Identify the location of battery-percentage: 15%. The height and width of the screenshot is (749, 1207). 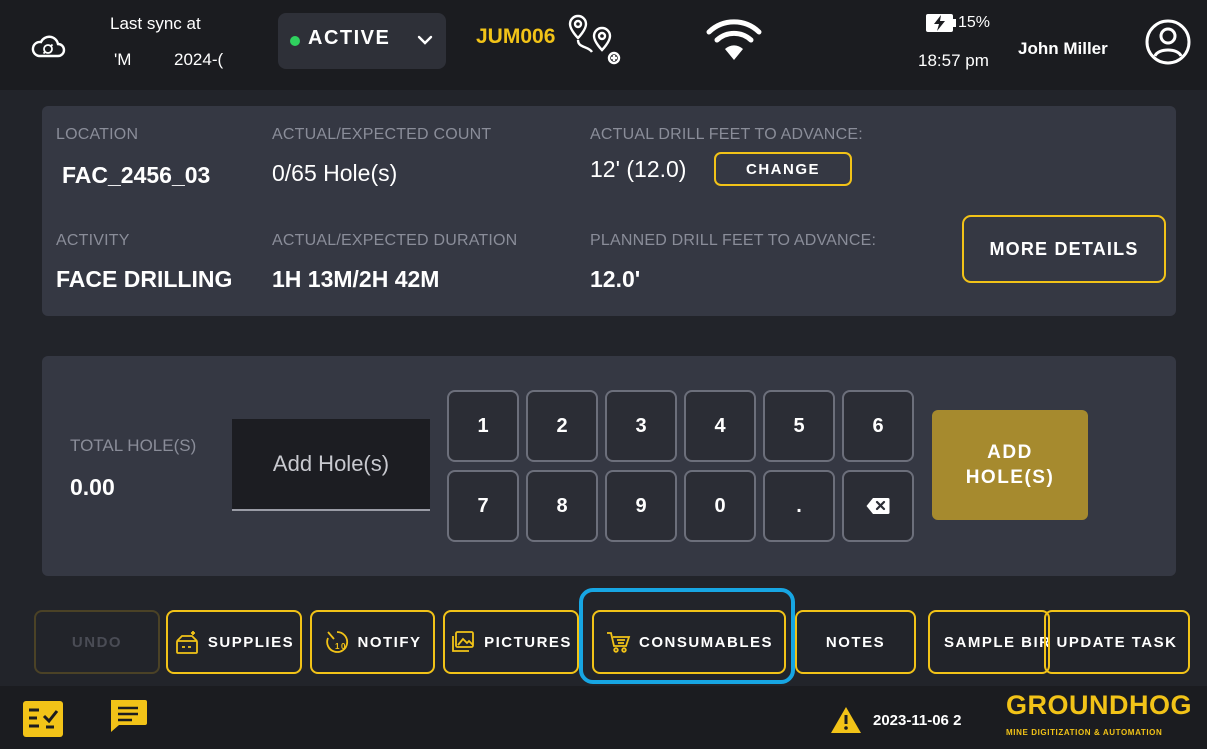
(974, 22).